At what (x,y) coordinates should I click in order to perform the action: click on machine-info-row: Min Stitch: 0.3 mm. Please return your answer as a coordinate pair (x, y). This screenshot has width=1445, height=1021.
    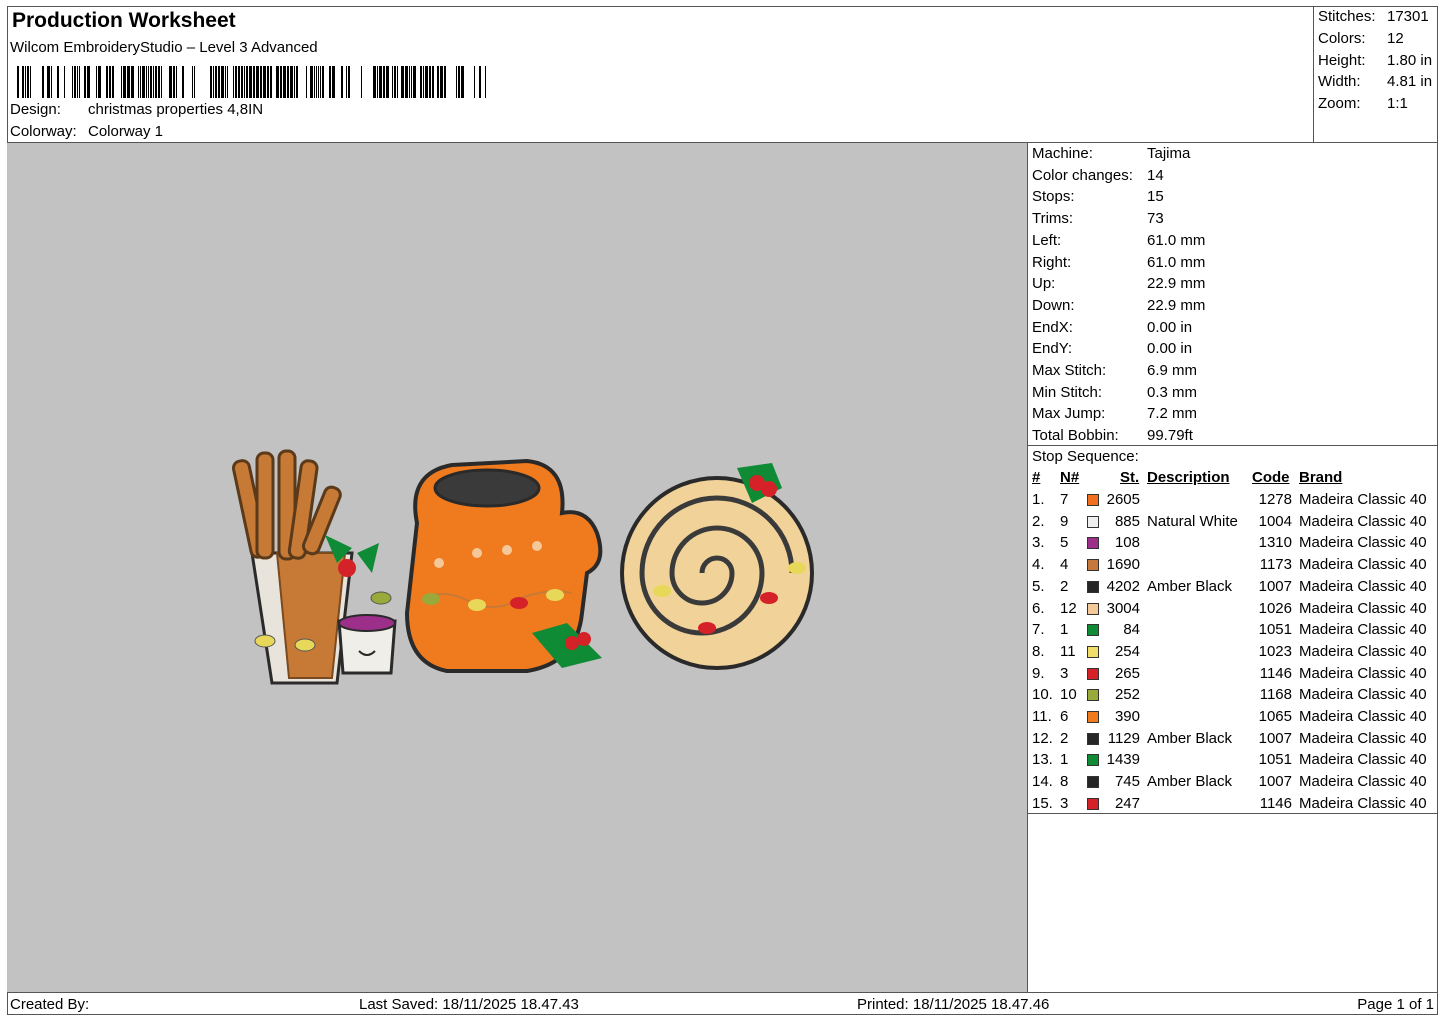
    Looking at the image, I should click on (1114, 395).